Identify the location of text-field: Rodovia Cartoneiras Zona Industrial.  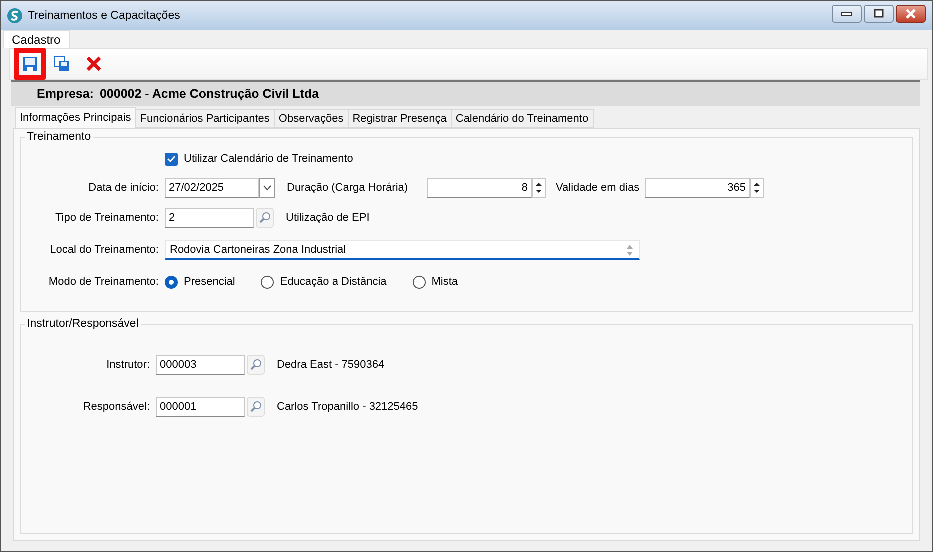
(402, 250).